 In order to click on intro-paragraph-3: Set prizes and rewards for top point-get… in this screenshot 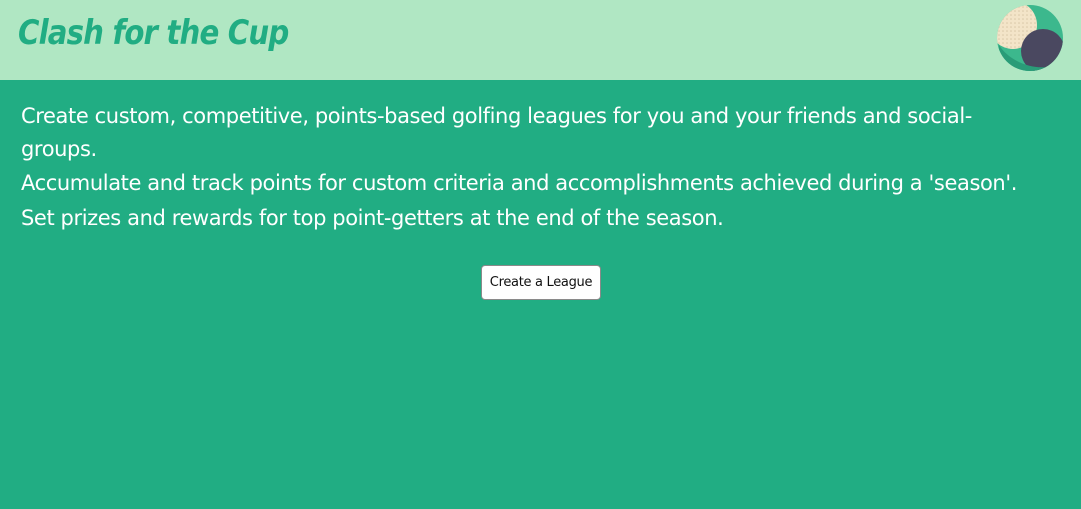, I will do `click(372, 218)`.